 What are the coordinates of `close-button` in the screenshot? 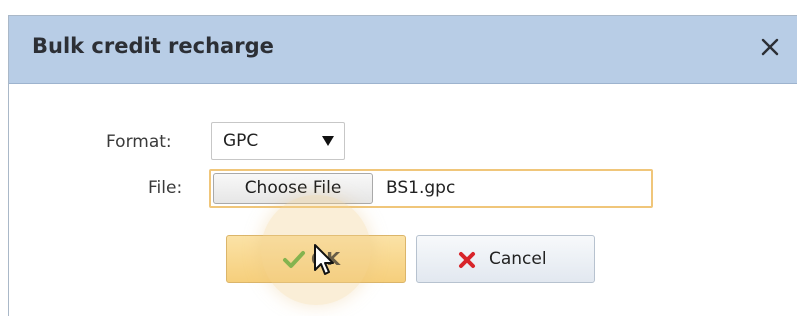 It's located at (770, 47).